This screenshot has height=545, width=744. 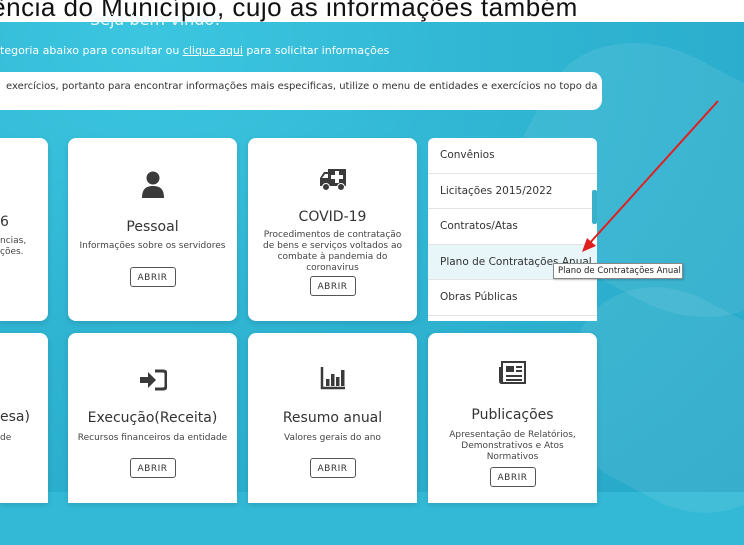 I want to click on card-publicacoes-title: Publicações, so click(x=512, y=415).